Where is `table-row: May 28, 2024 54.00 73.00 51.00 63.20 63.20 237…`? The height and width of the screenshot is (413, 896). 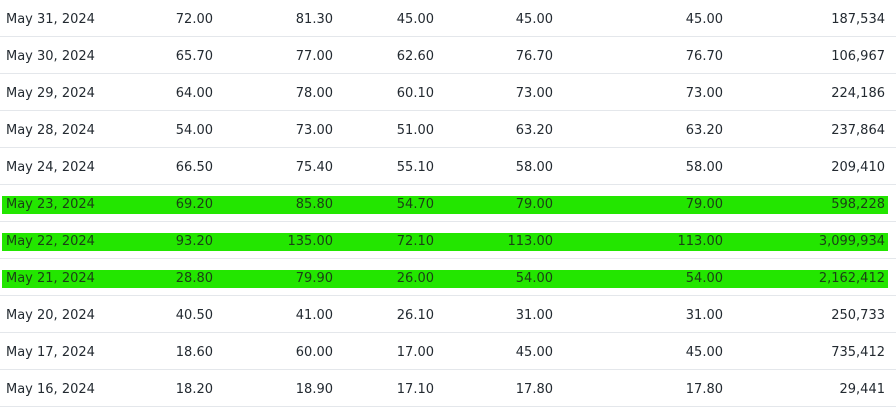
table-row: May 28, 2024 54.00 73.00 51.00 63.20 63.20 237… is located at coordinates (448, 129).